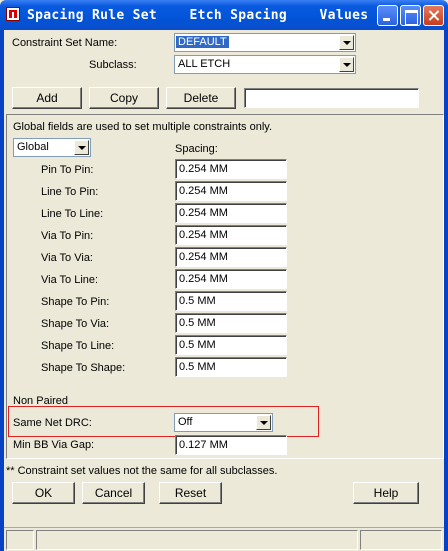 The width and height of the screenshot is (448, 551). What do you see at coordinates (231, 301) in the screenshot?
I see `shape-to-pin-input: 0.5 MM` at bounding box center [231, 301].